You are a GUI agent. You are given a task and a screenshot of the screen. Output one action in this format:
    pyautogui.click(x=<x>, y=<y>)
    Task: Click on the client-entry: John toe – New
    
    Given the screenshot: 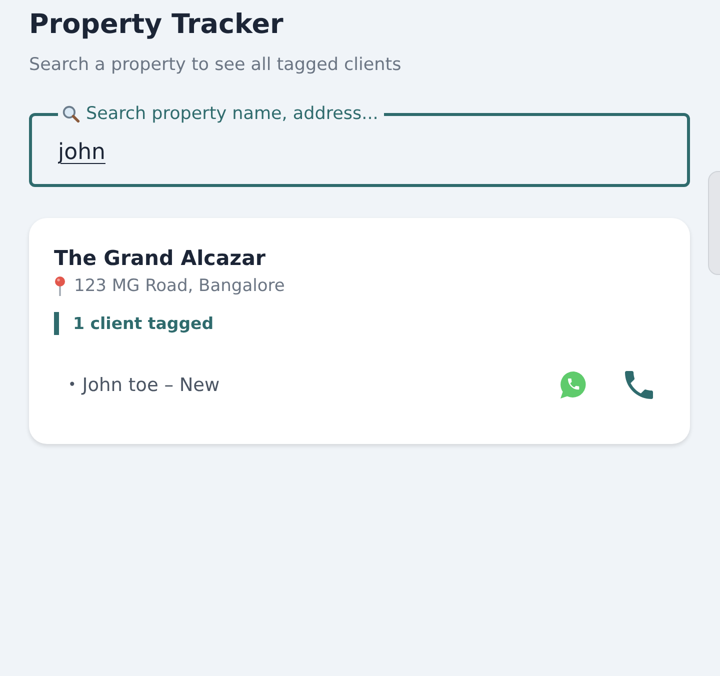 What is the action you would take?
    pyautogui.click(x=151, y=385)
    